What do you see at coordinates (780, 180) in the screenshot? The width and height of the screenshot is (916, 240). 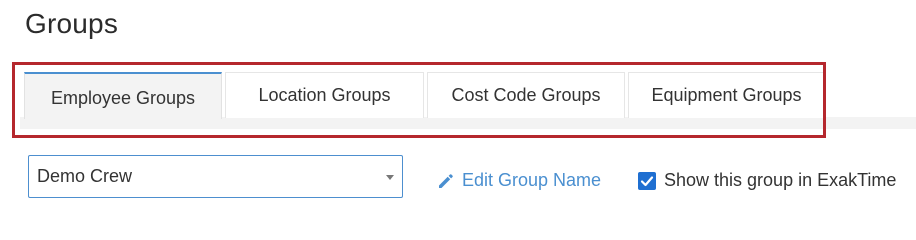 I see `show-group-label: Show this group in ExakTime` at bounding box center [780, 180].